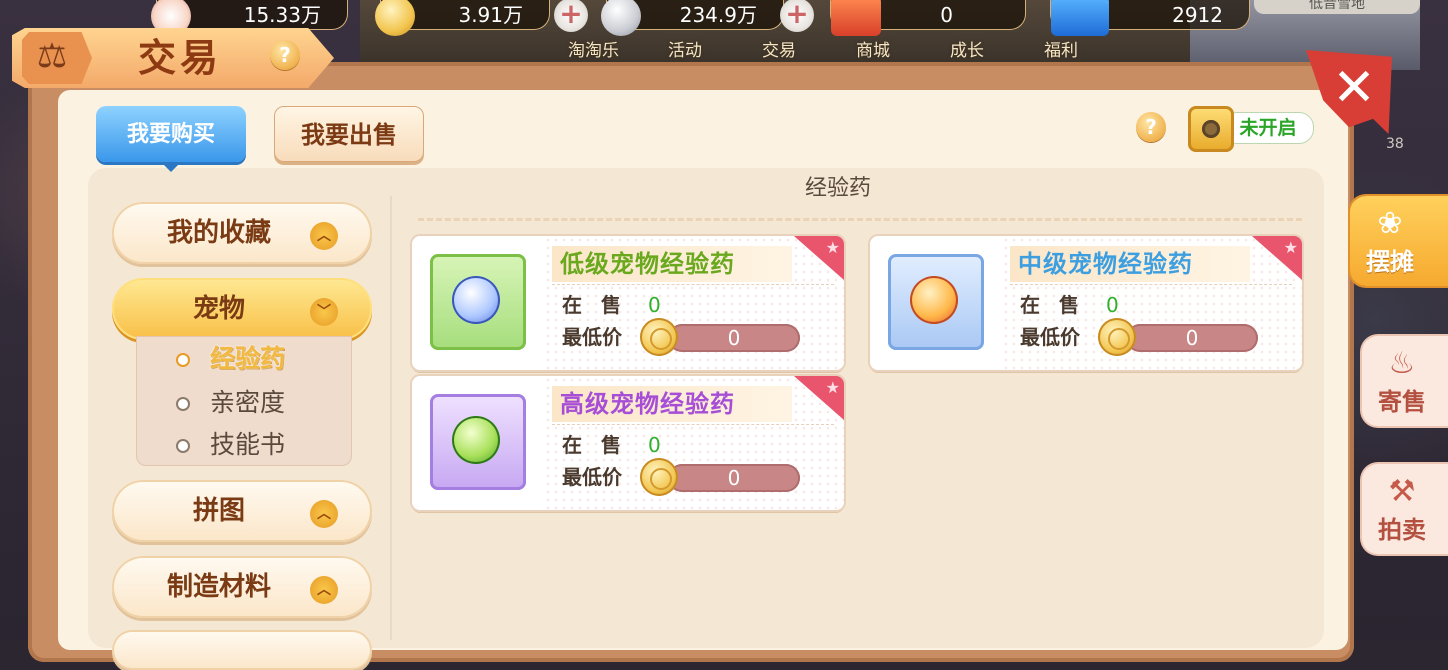 The width and height of the screenshot is (1448, 670). What do you see at coordinates (218, 233) in the screenshot?
I see `menu-item-label: 我的收藏` at bounding box center [218, 233].